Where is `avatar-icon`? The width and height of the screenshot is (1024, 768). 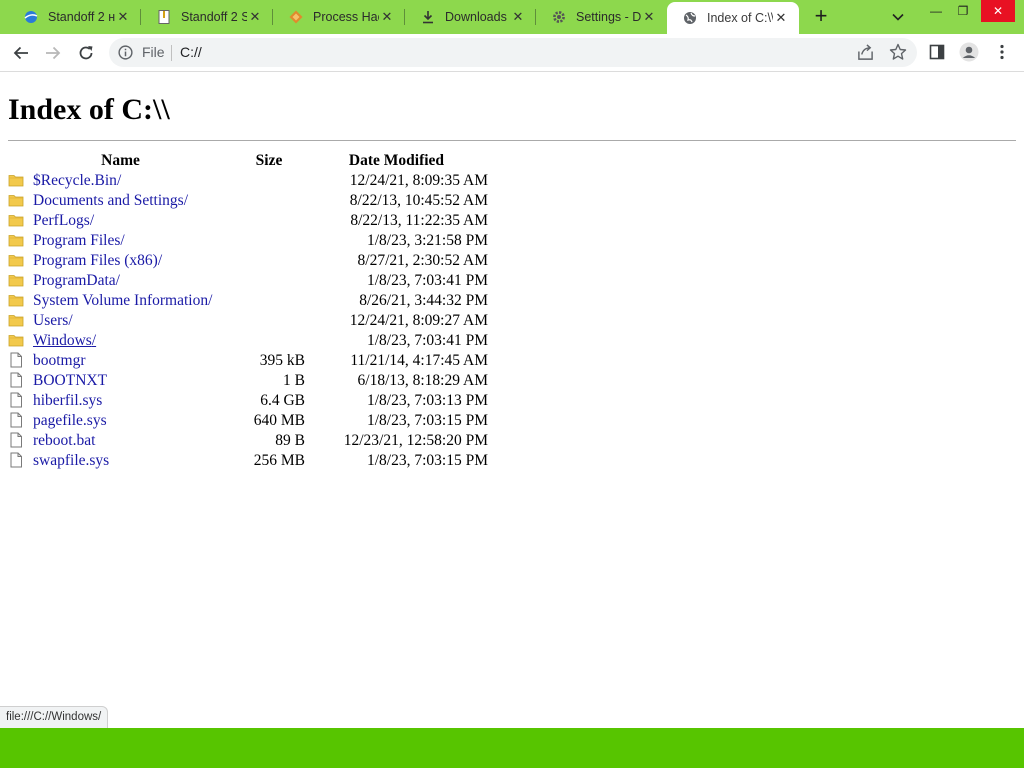 avatar-icon is located at coordinates (969, 52).